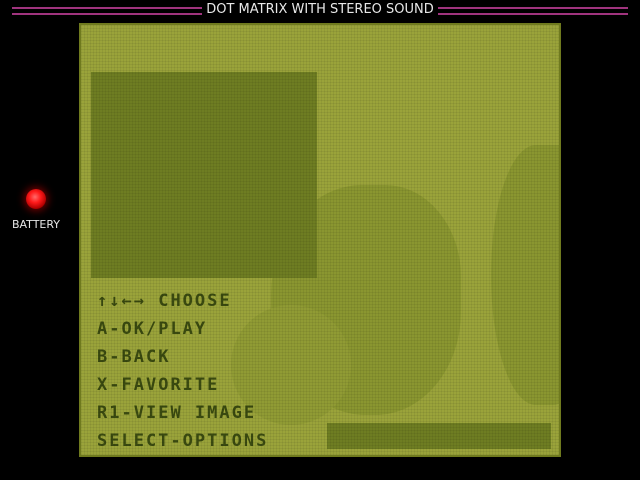 The width and height of the screenshot is (640, 480). I want to click on menu-item-choose: ↑↓←→ CHOOSE, so click(182, 301).